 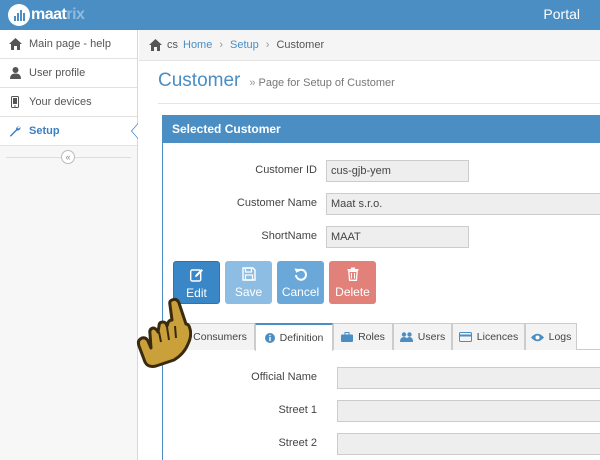 I want to click on field-street-2: Street 2, so click(x=381, y=444).